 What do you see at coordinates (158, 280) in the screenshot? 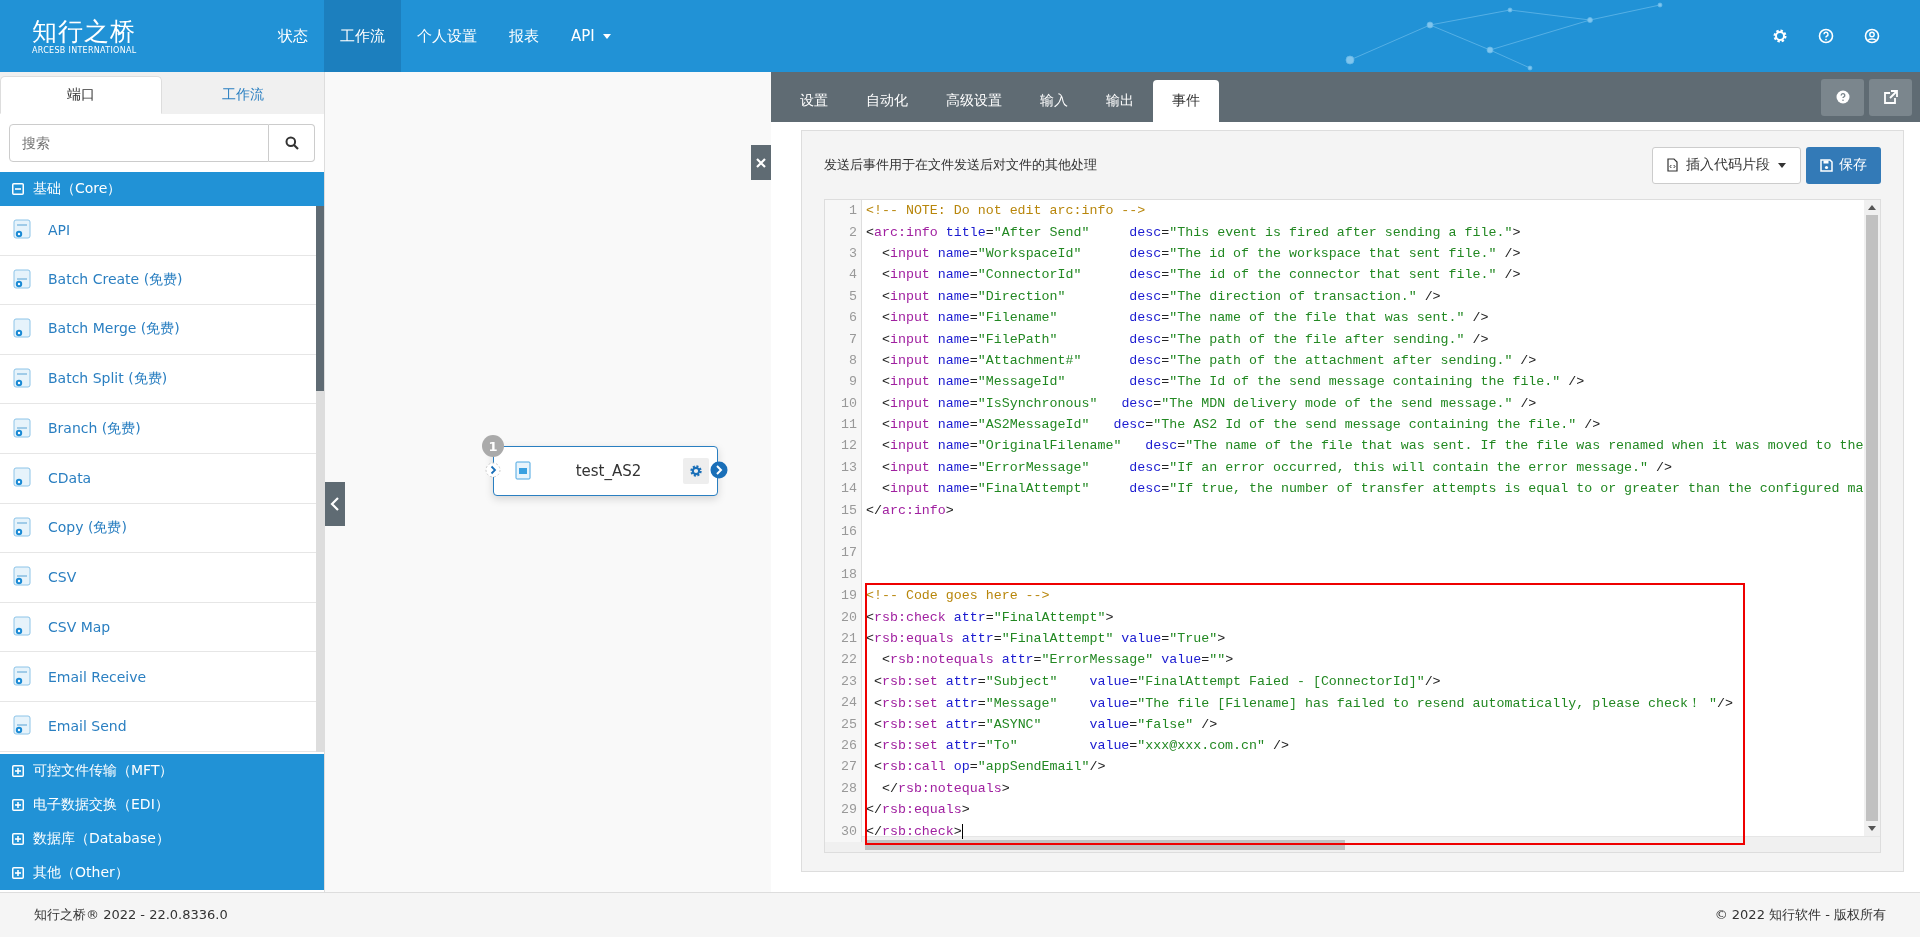
I see `connector-item: Batch Create (免费)` at bounding box center [158, 280].